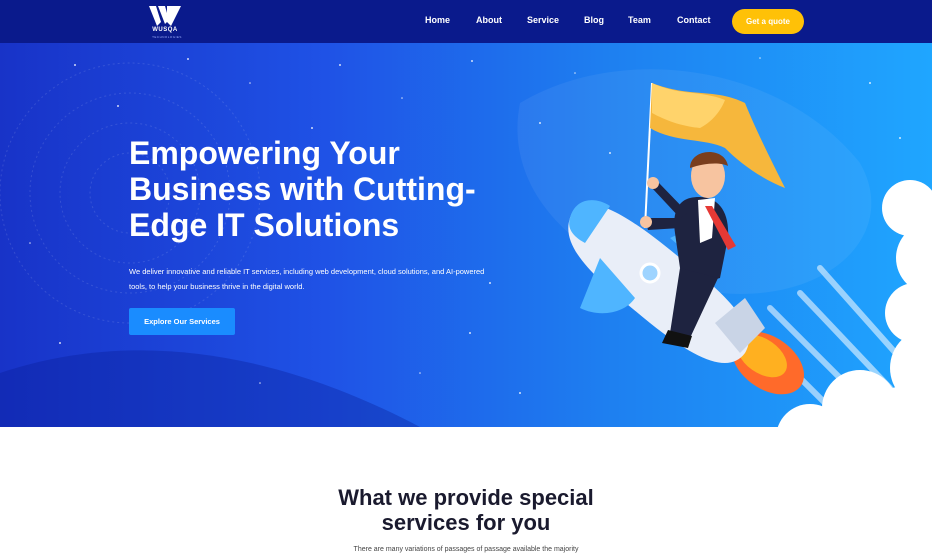 Image resolution: width=932 pixels, height=555 pixels. I want to click on brand-tagline: TECHNOLOGIES, so click(167, 37).